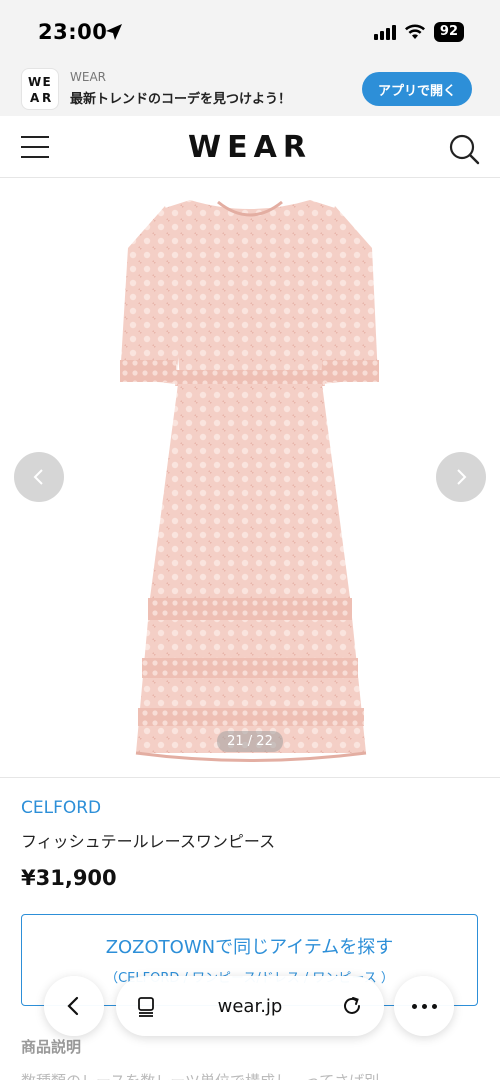  Describe the element at coordinates (88, 77) in the screenshot. I see `app-name: WEAR` at that location.